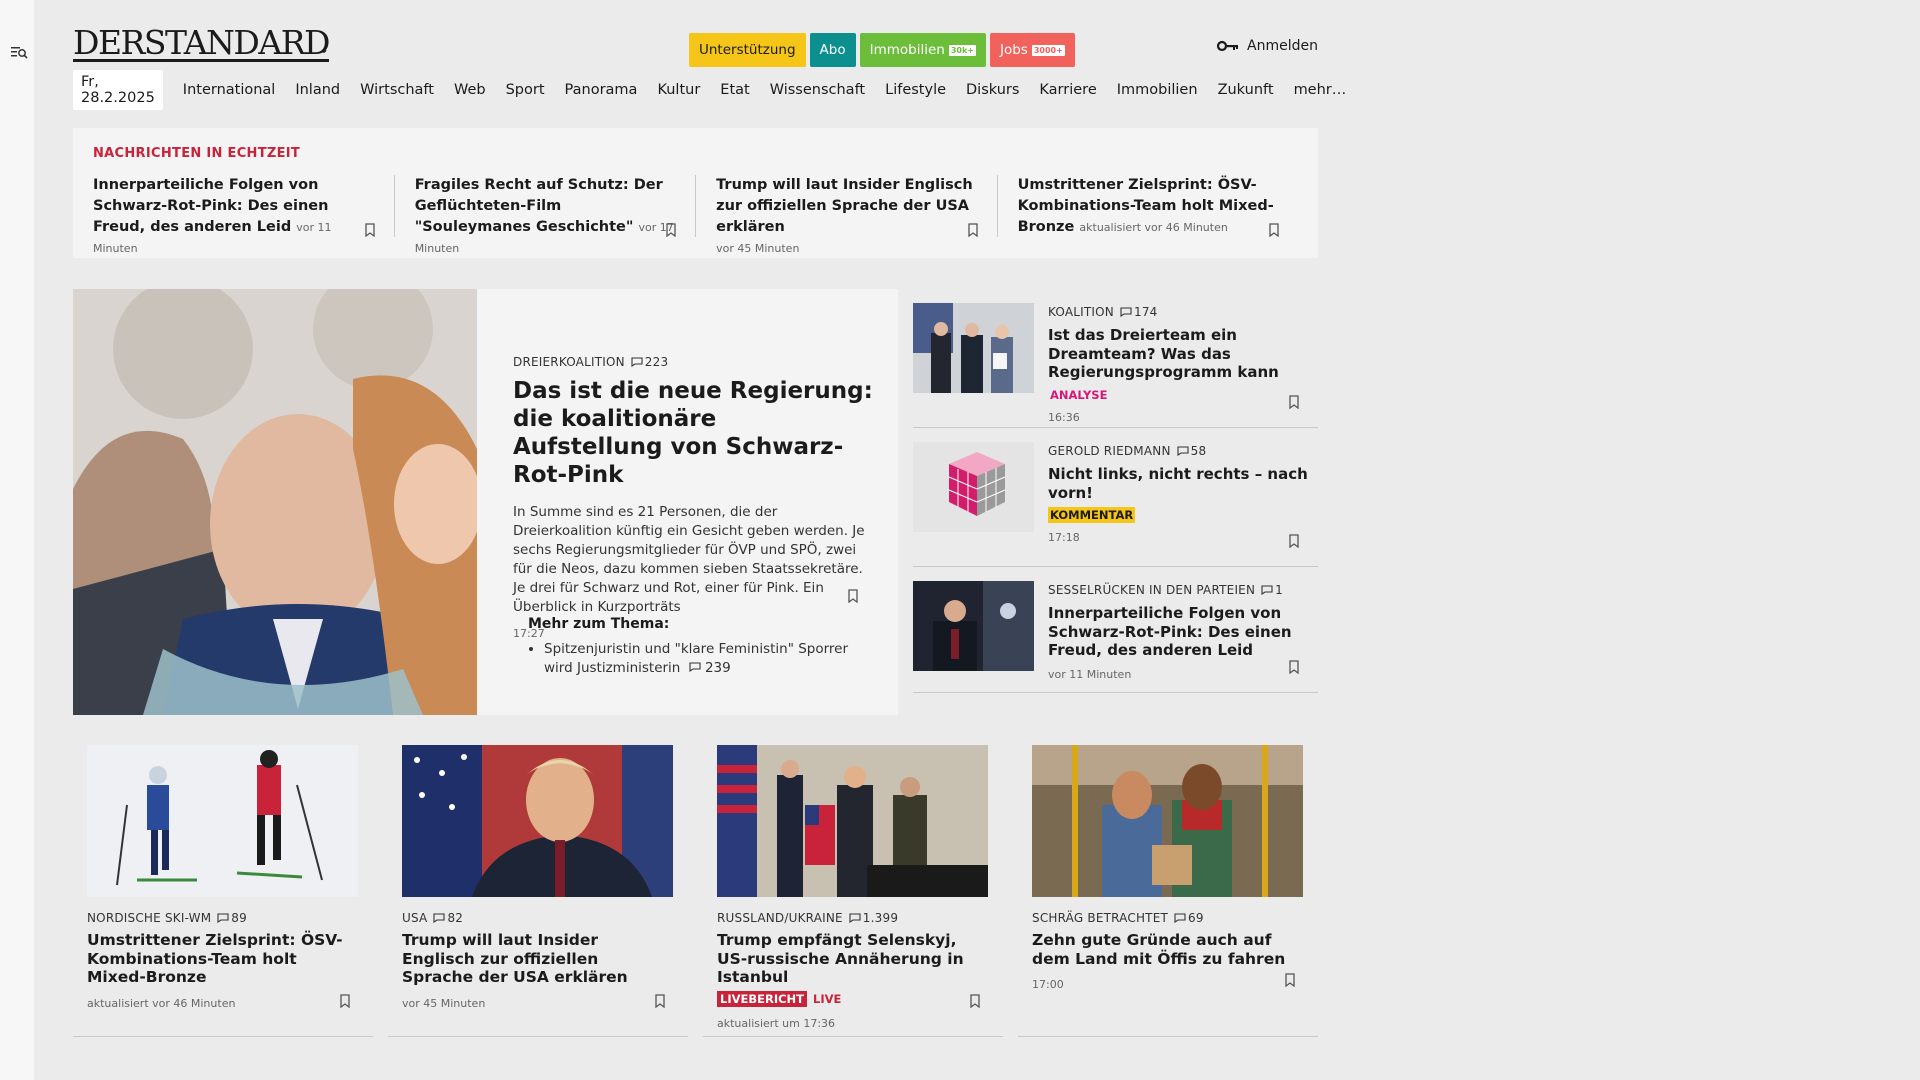  Describe the element at coordinates (239, 918) in the screenshot. I see `card-comments: 89` at that location.